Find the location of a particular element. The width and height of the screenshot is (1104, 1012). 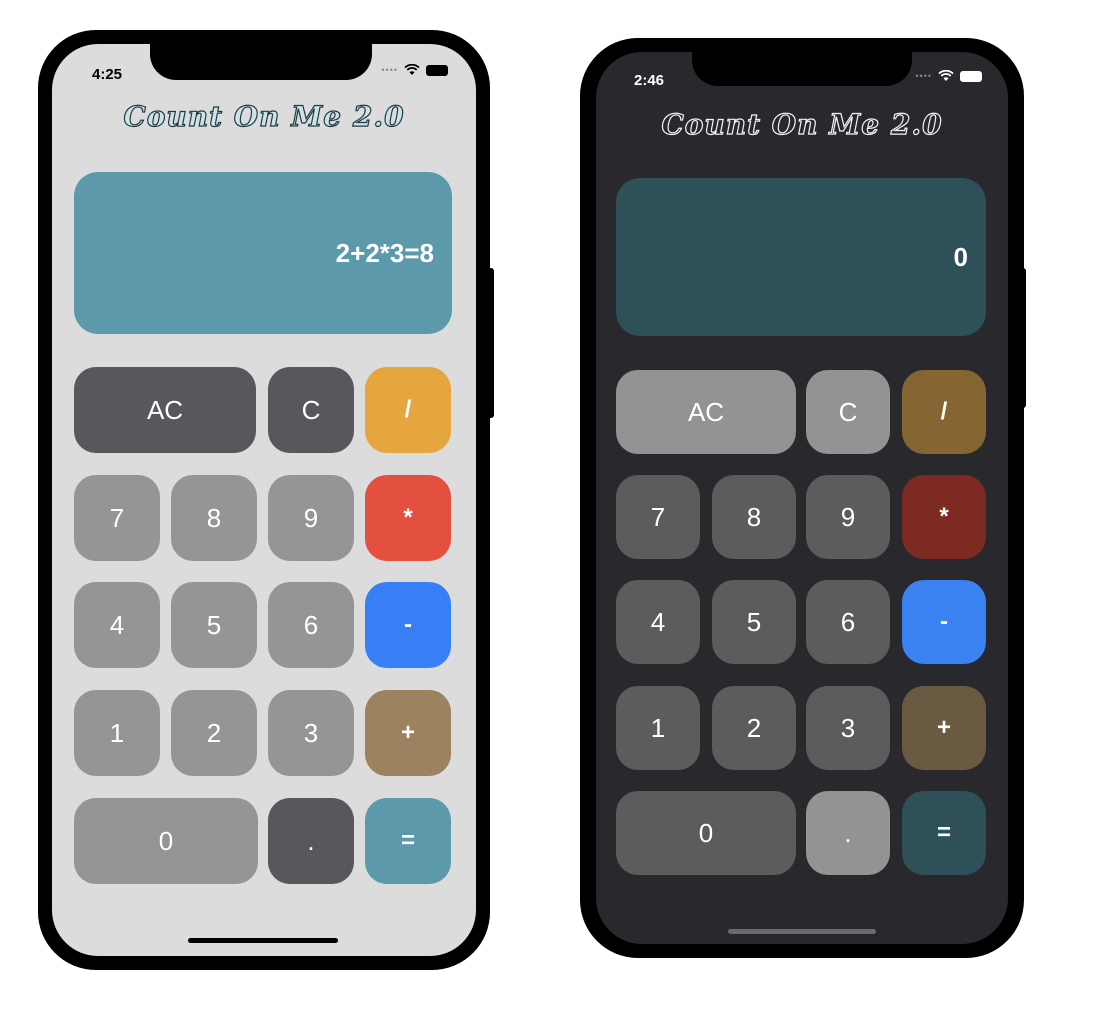

calculator-display: 0 is located at coordinates (801, 257).